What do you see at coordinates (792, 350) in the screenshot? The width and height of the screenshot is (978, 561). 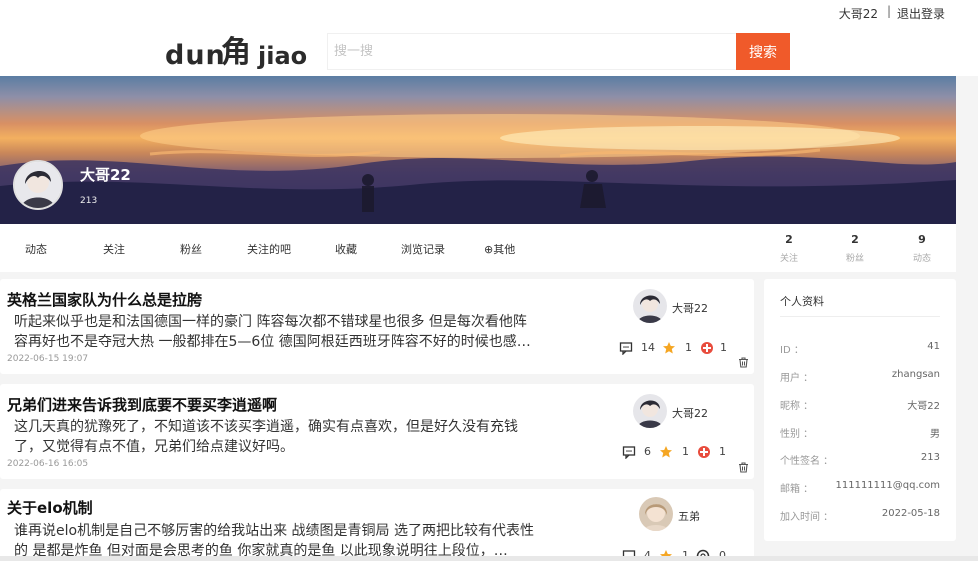 I see `info-key: ID ：` at bounding box center [792, 350].